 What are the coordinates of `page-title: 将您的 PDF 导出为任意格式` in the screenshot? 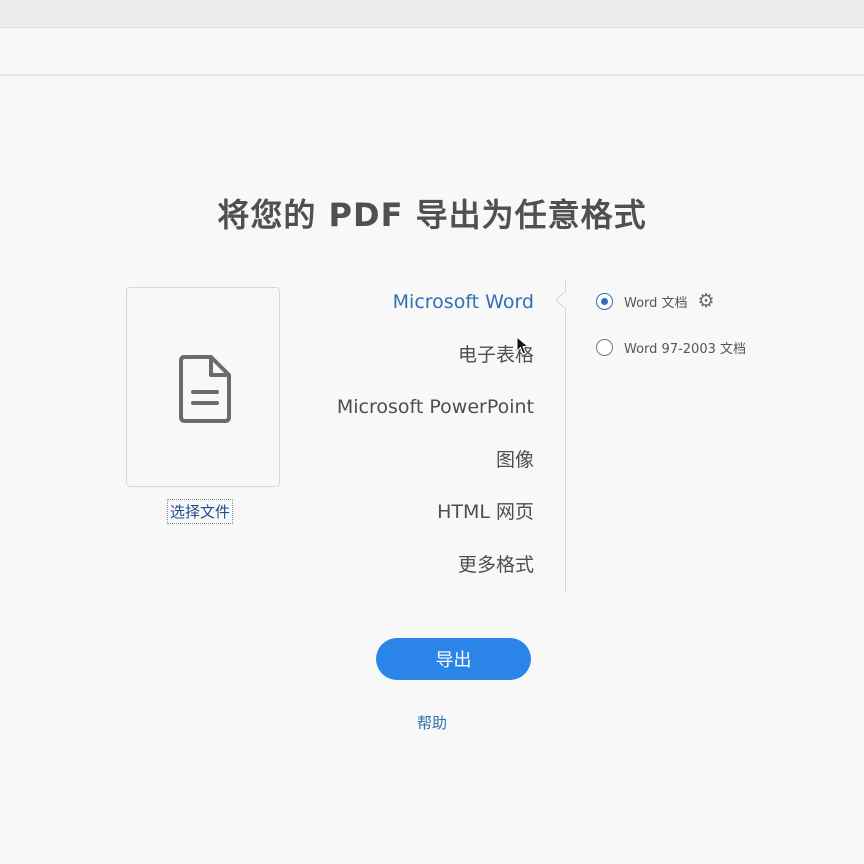 It's located at (432, 215).